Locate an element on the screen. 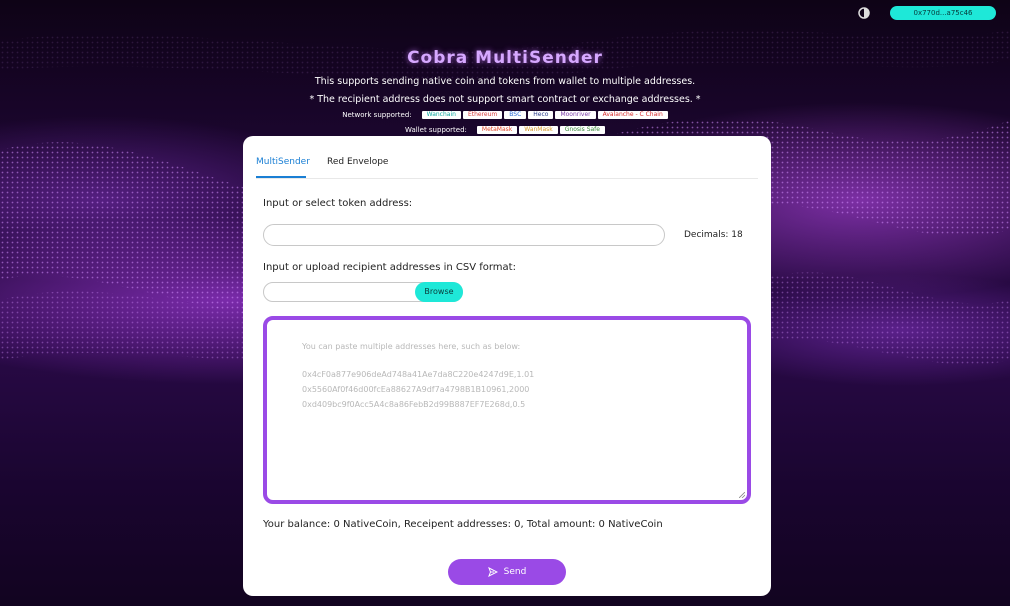 This screenshot has width=1010, height=606. wallet-tag: Gnosis Safe is located at coordinates (582, 130).